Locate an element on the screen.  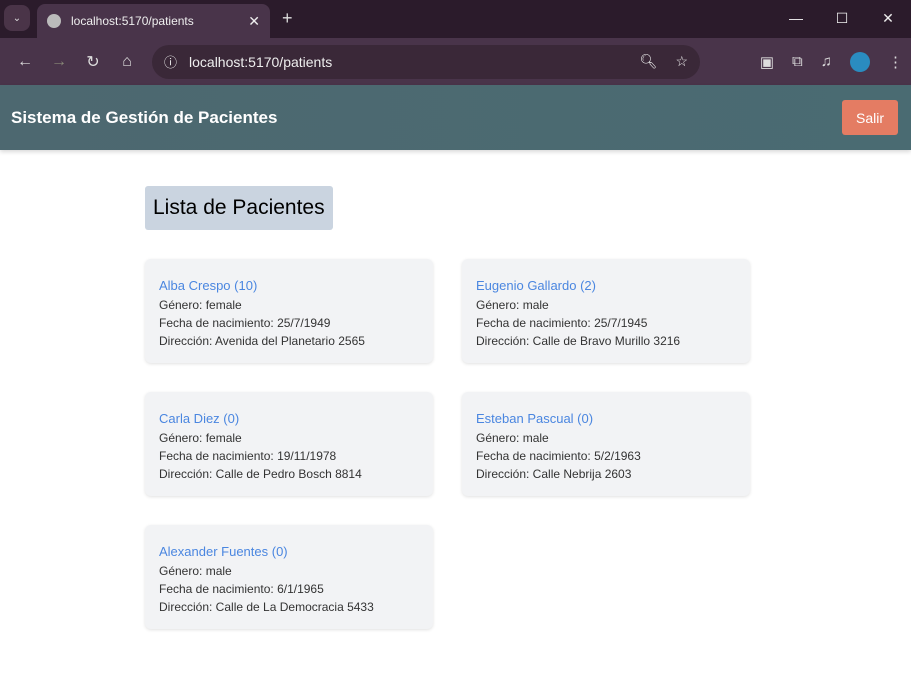
patient-address: Dirección: Calle Nebrija 2603 is located at coordinates (554, 474).